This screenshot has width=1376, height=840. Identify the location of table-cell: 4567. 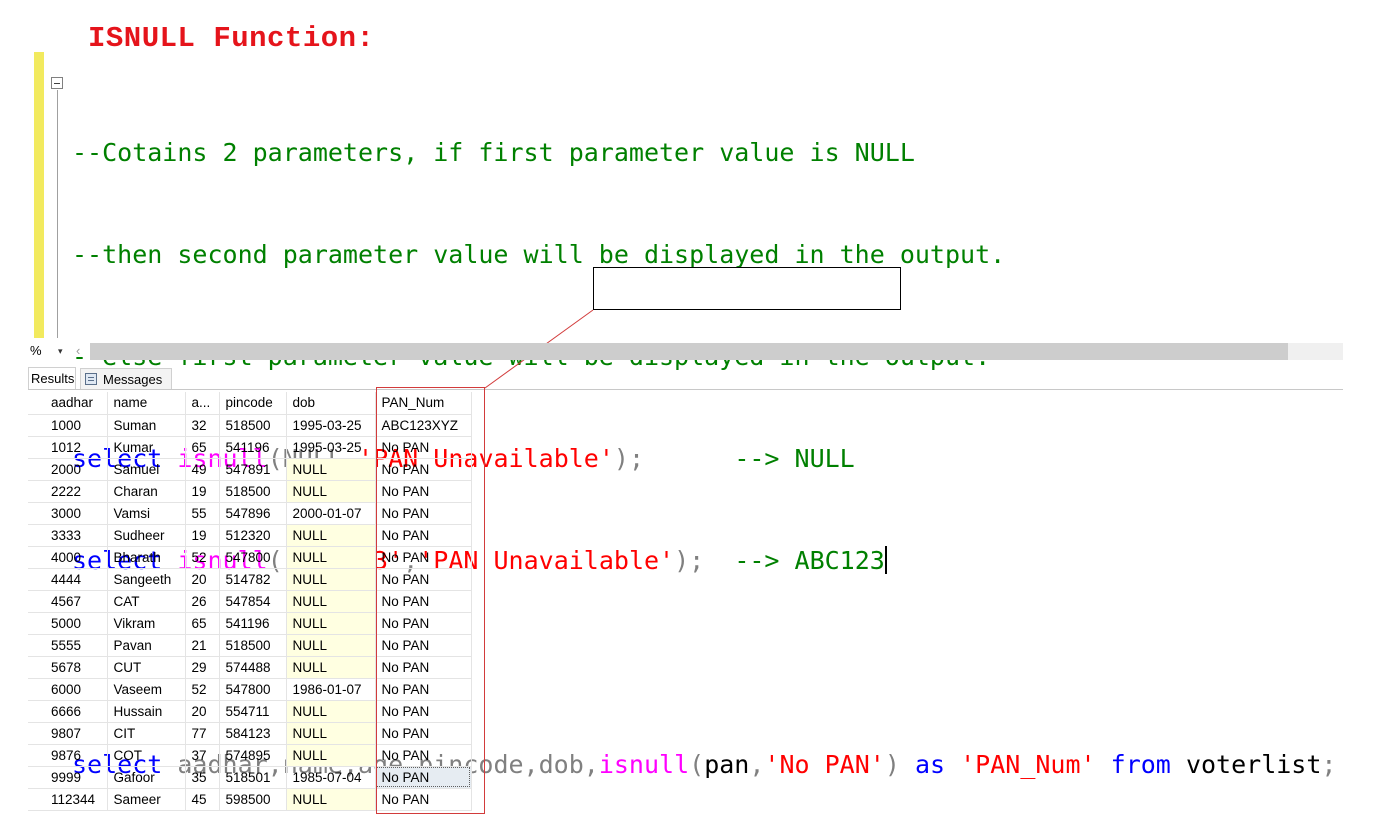
(76, 601).